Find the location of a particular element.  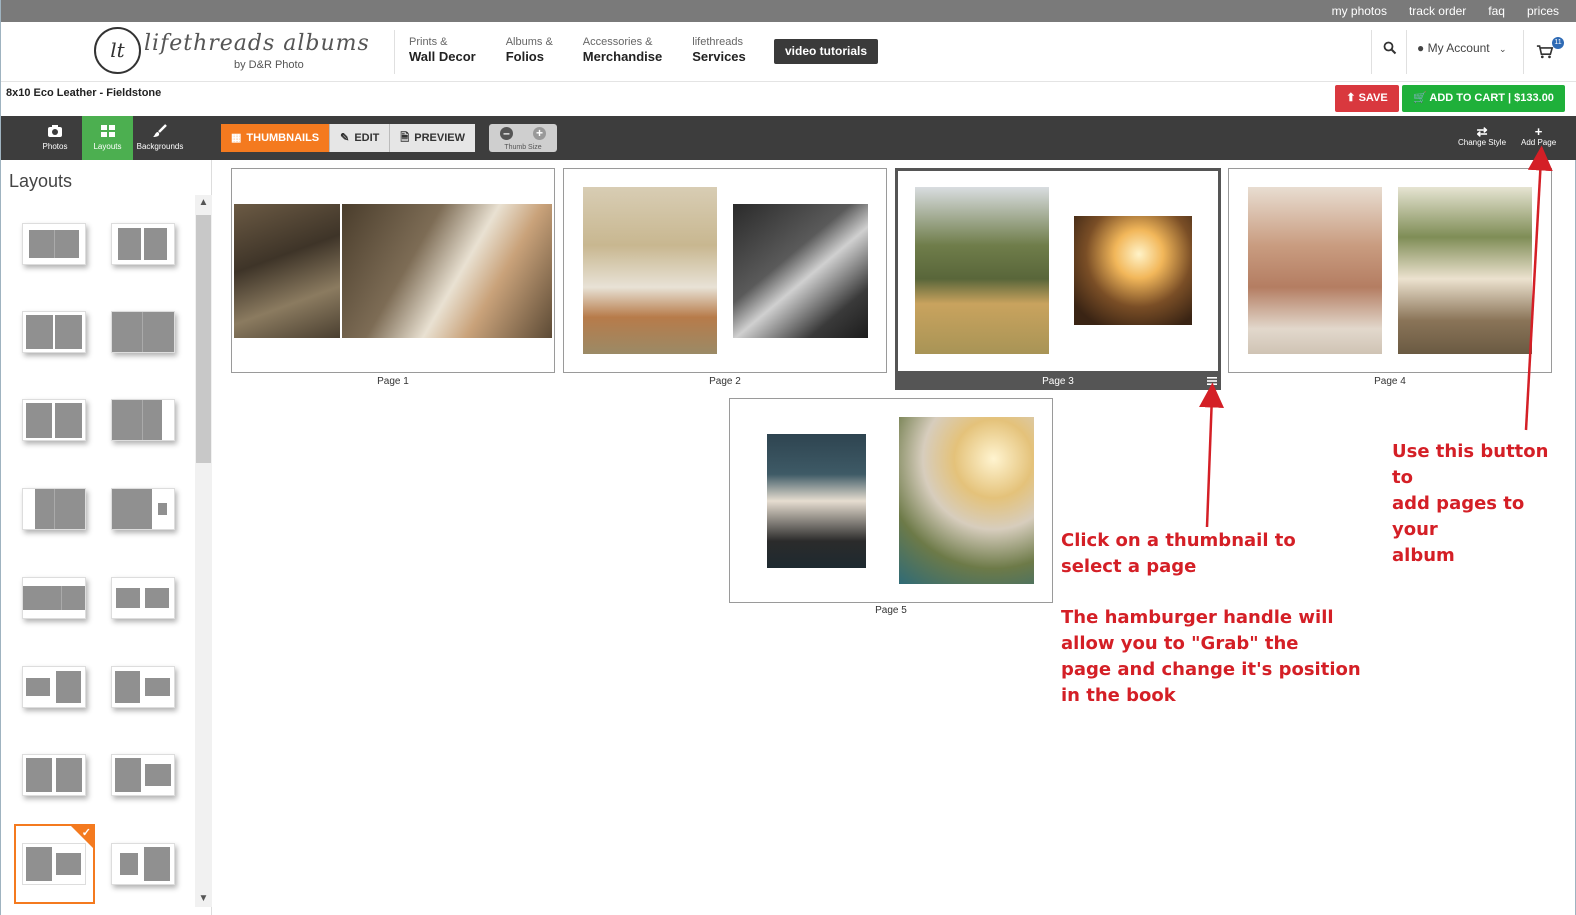

sidebar-title: Layouts is located at coordinates (41, 181).